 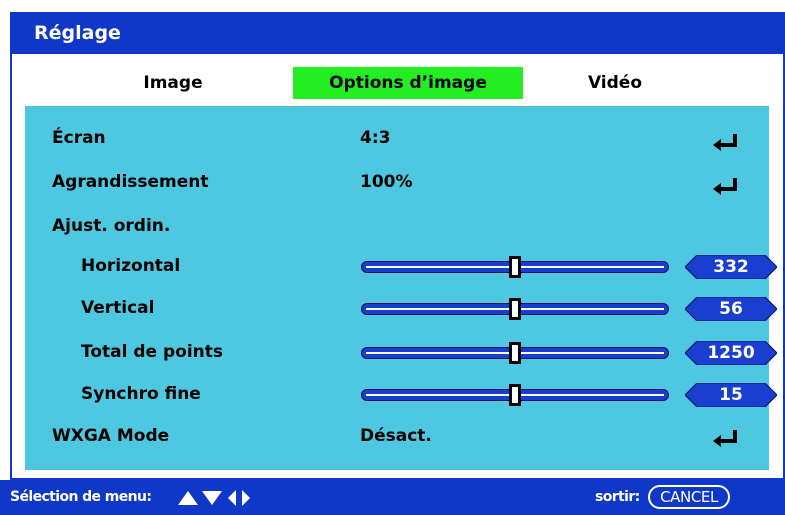 I want to click on slider-value: 1250, so click(x=731, y=353).